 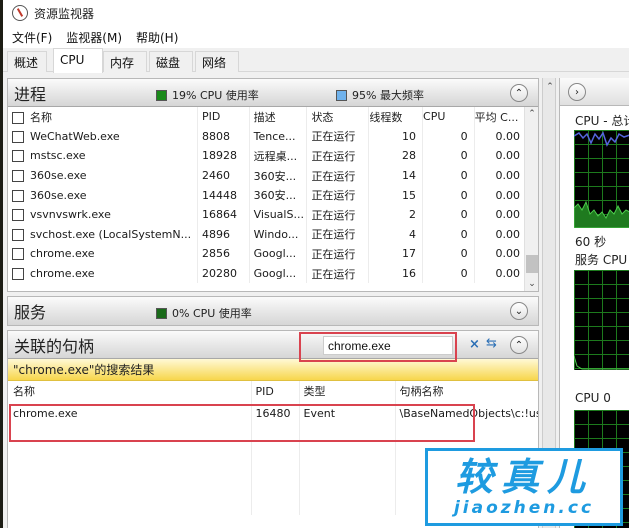 I want to click on services-cpu-label: 0% CPU 使用率, so click(x=212, y=313).